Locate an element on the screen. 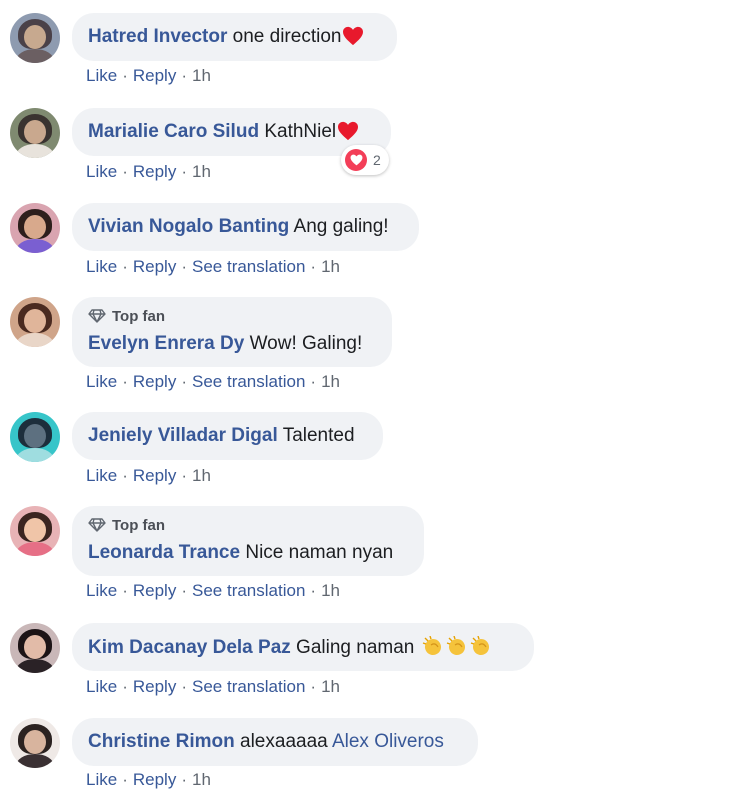 The width and height of the screenshot is (750, 800). comment-author: Kim Dacanay Dela Paz is located at coordinates (189, 647).